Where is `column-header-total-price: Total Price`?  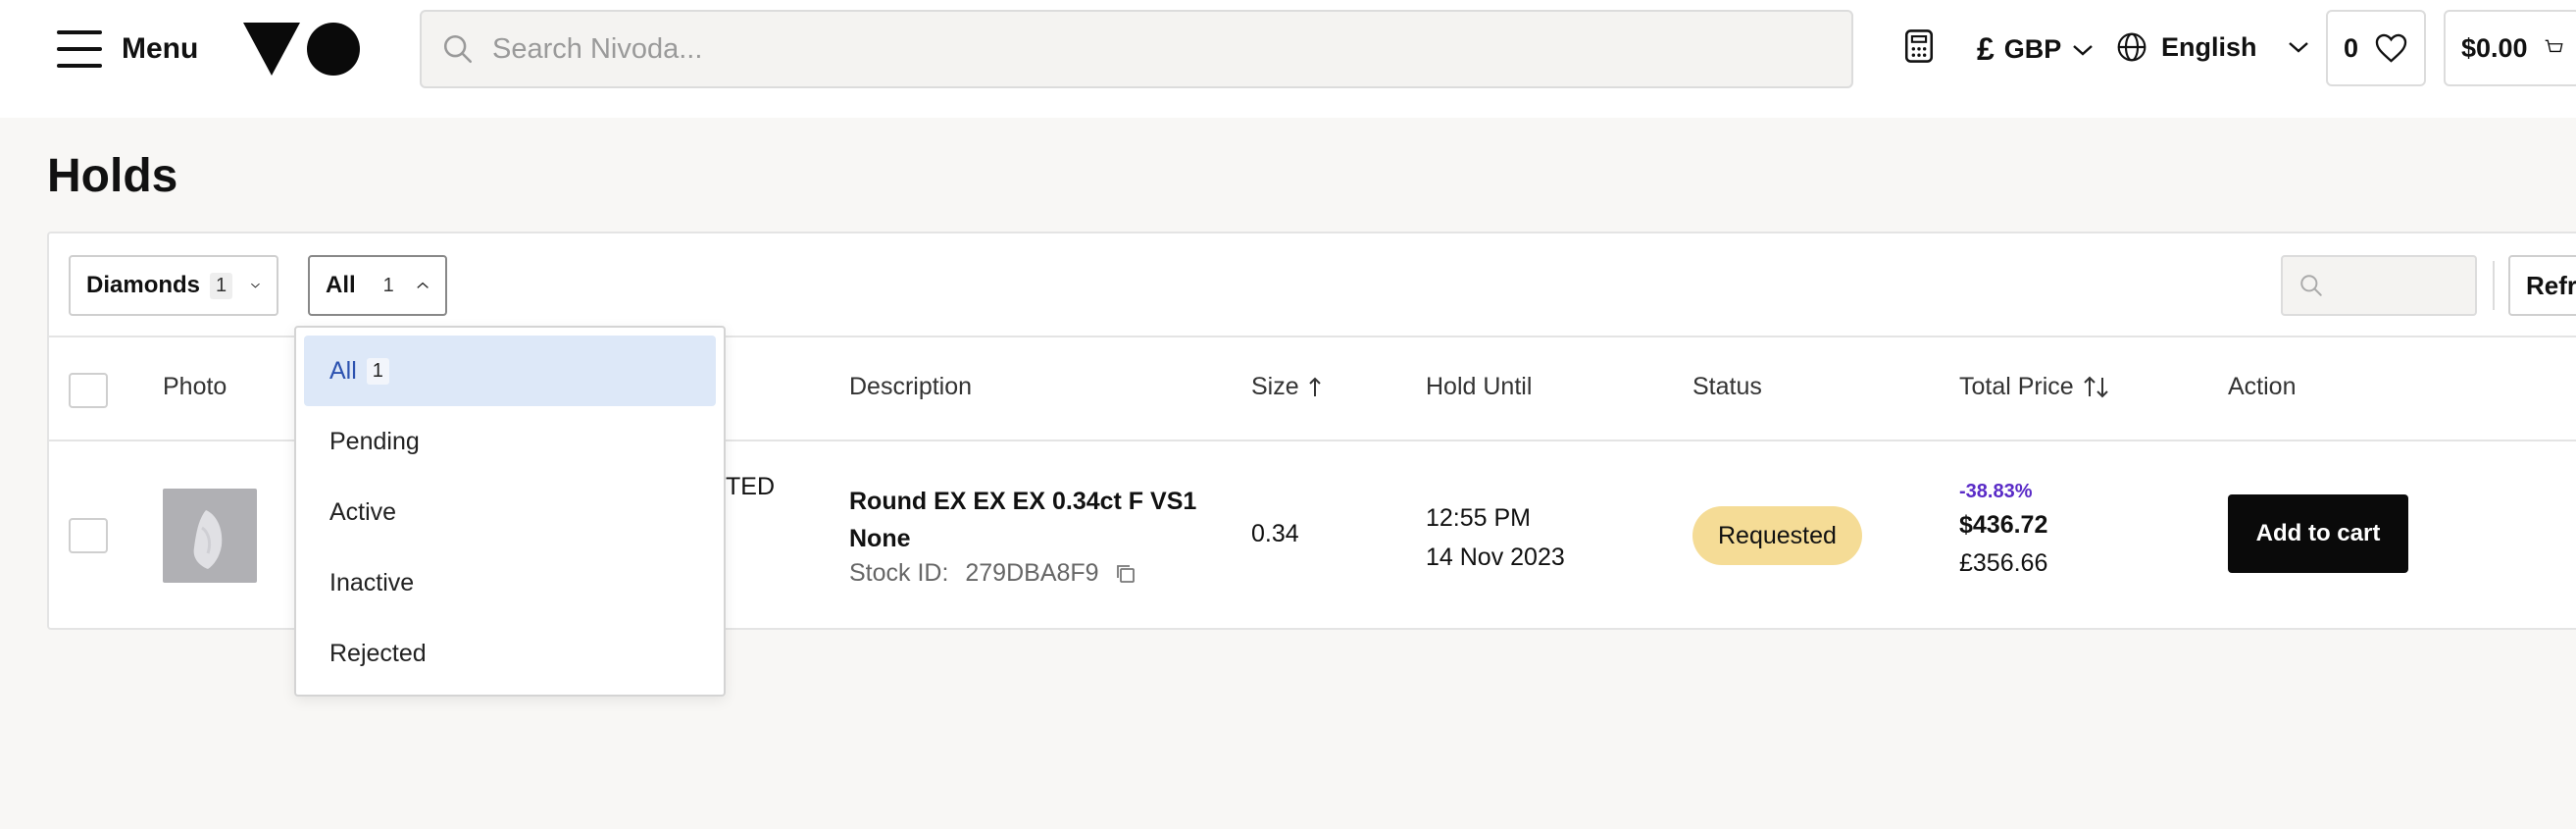
column-header-total-price: Total Price is located at coordinates (2035, 387).